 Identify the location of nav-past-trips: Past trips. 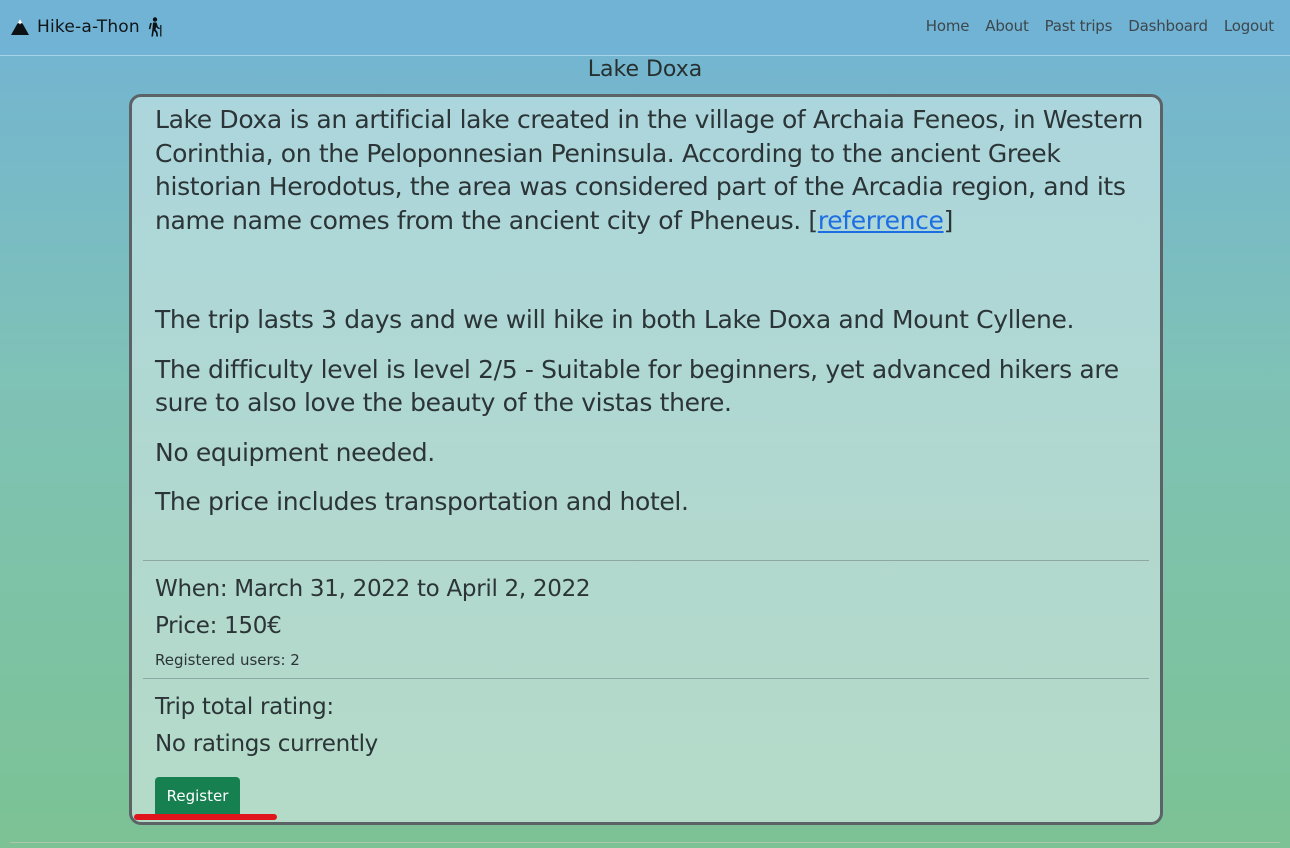
(1079, 26).